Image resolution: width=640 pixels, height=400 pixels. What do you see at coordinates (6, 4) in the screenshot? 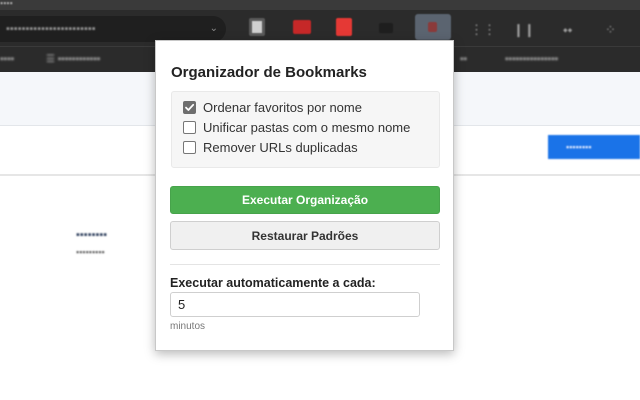
I see `browser-title-text: ▪▪▪▪` at bounding box center [6, 4].